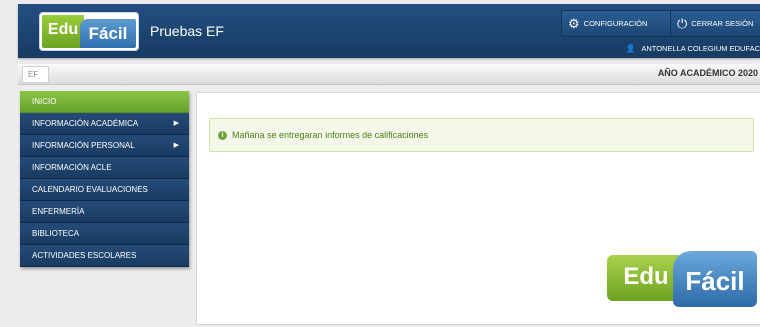  Describe the element at coordinates (90, 189) in the screenshot. I see `sidebar-item-label: CALENDARIO EVALUACIONES` at that location.